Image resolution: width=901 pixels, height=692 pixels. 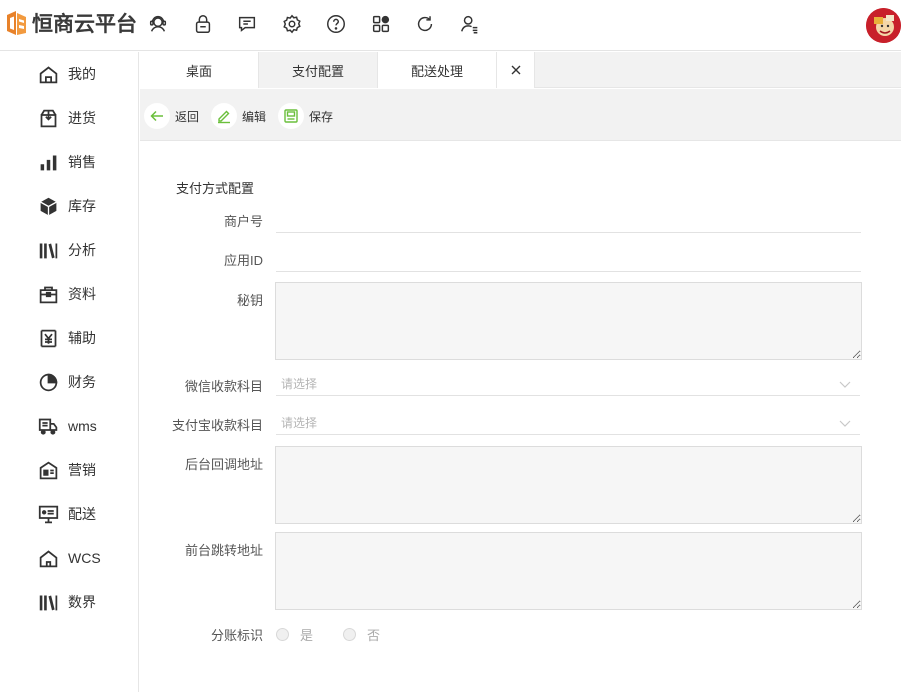 I want to click on sidebar-item-marketing: 营销, so click(x=69, y=470).